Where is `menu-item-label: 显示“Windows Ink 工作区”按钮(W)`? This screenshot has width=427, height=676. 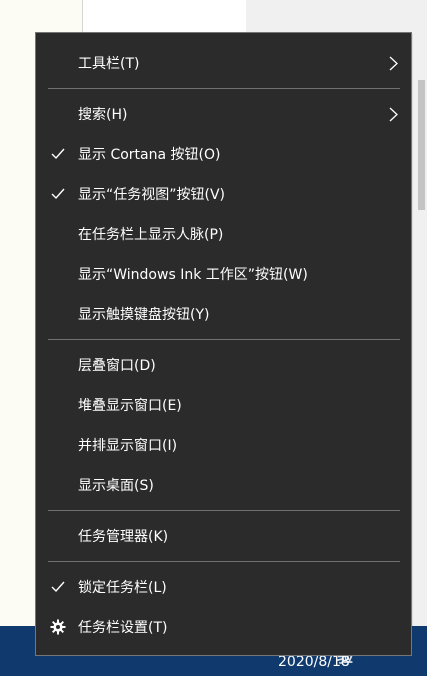
menu-item-label: 显示“Windows Ink 工作区”按钮(W) is located at coordinates (193, 275).